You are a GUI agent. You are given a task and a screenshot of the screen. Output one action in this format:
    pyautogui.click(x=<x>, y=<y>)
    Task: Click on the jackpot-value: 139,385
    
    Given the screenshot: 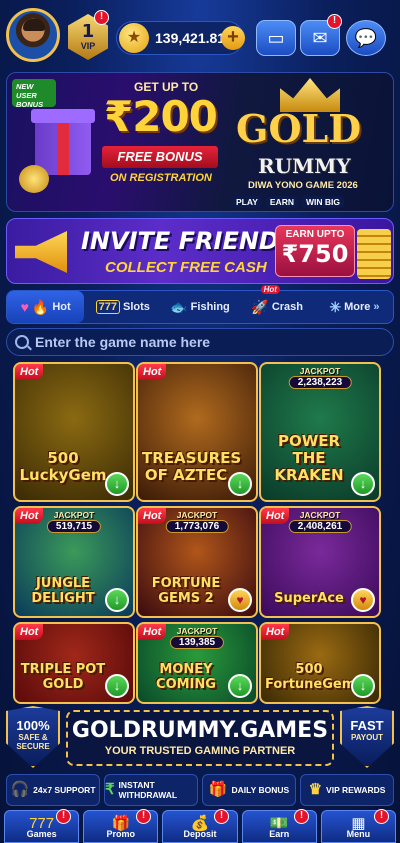 What is the action you would take?
    pyautogui.click(x=197, y=642)
    